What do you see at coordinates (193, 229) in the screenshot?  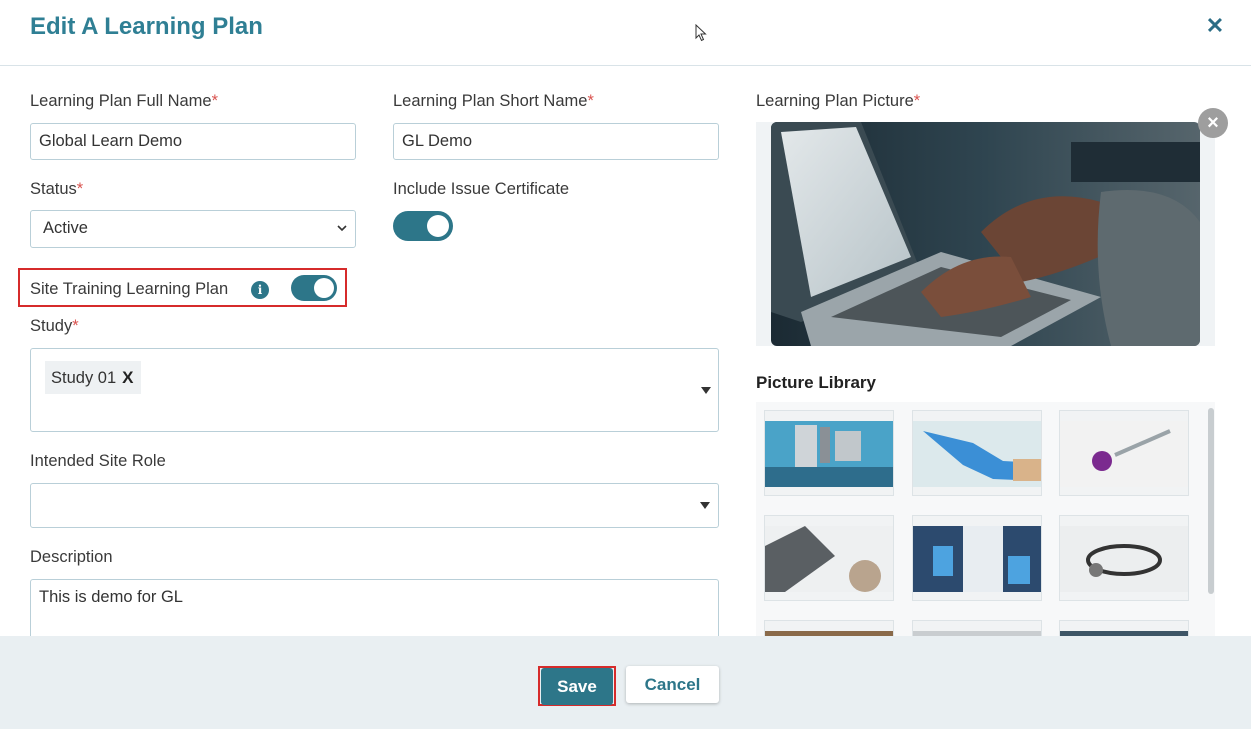 I see `status-select: Active` at bounding box center [193, 229].